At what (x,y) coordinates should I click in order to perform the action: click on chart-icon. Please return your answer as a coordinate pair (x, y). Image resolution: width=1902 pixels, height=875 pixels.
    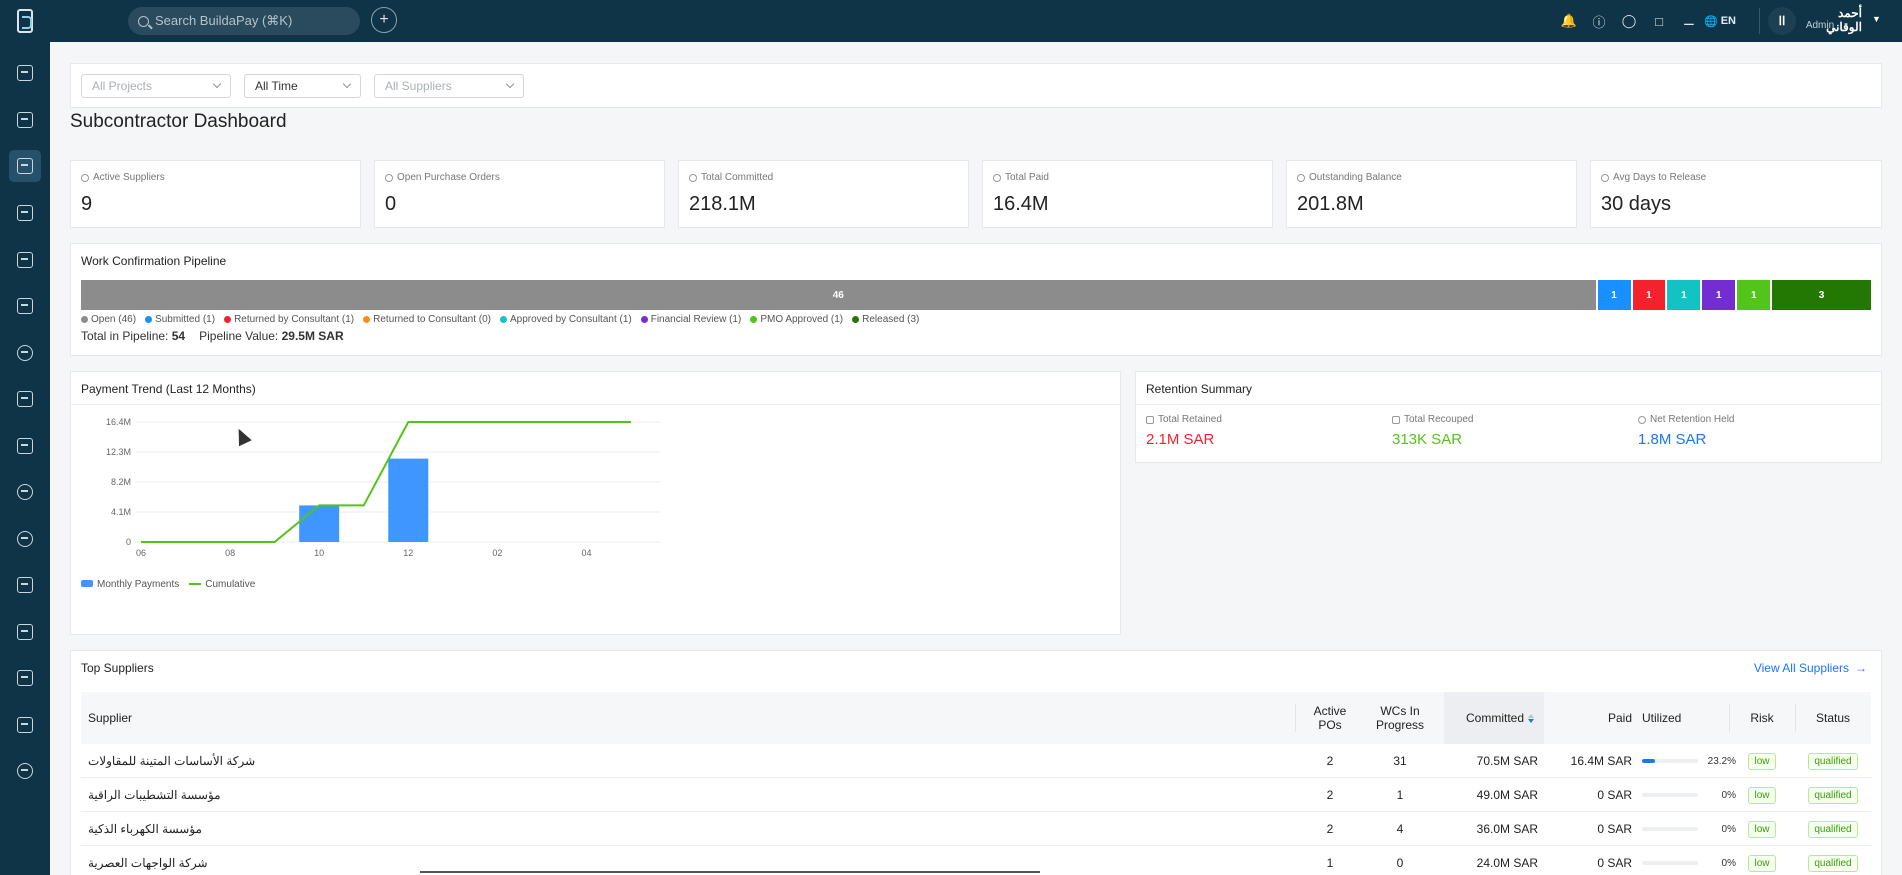
    Looking at the image, I should click on (25, 725).